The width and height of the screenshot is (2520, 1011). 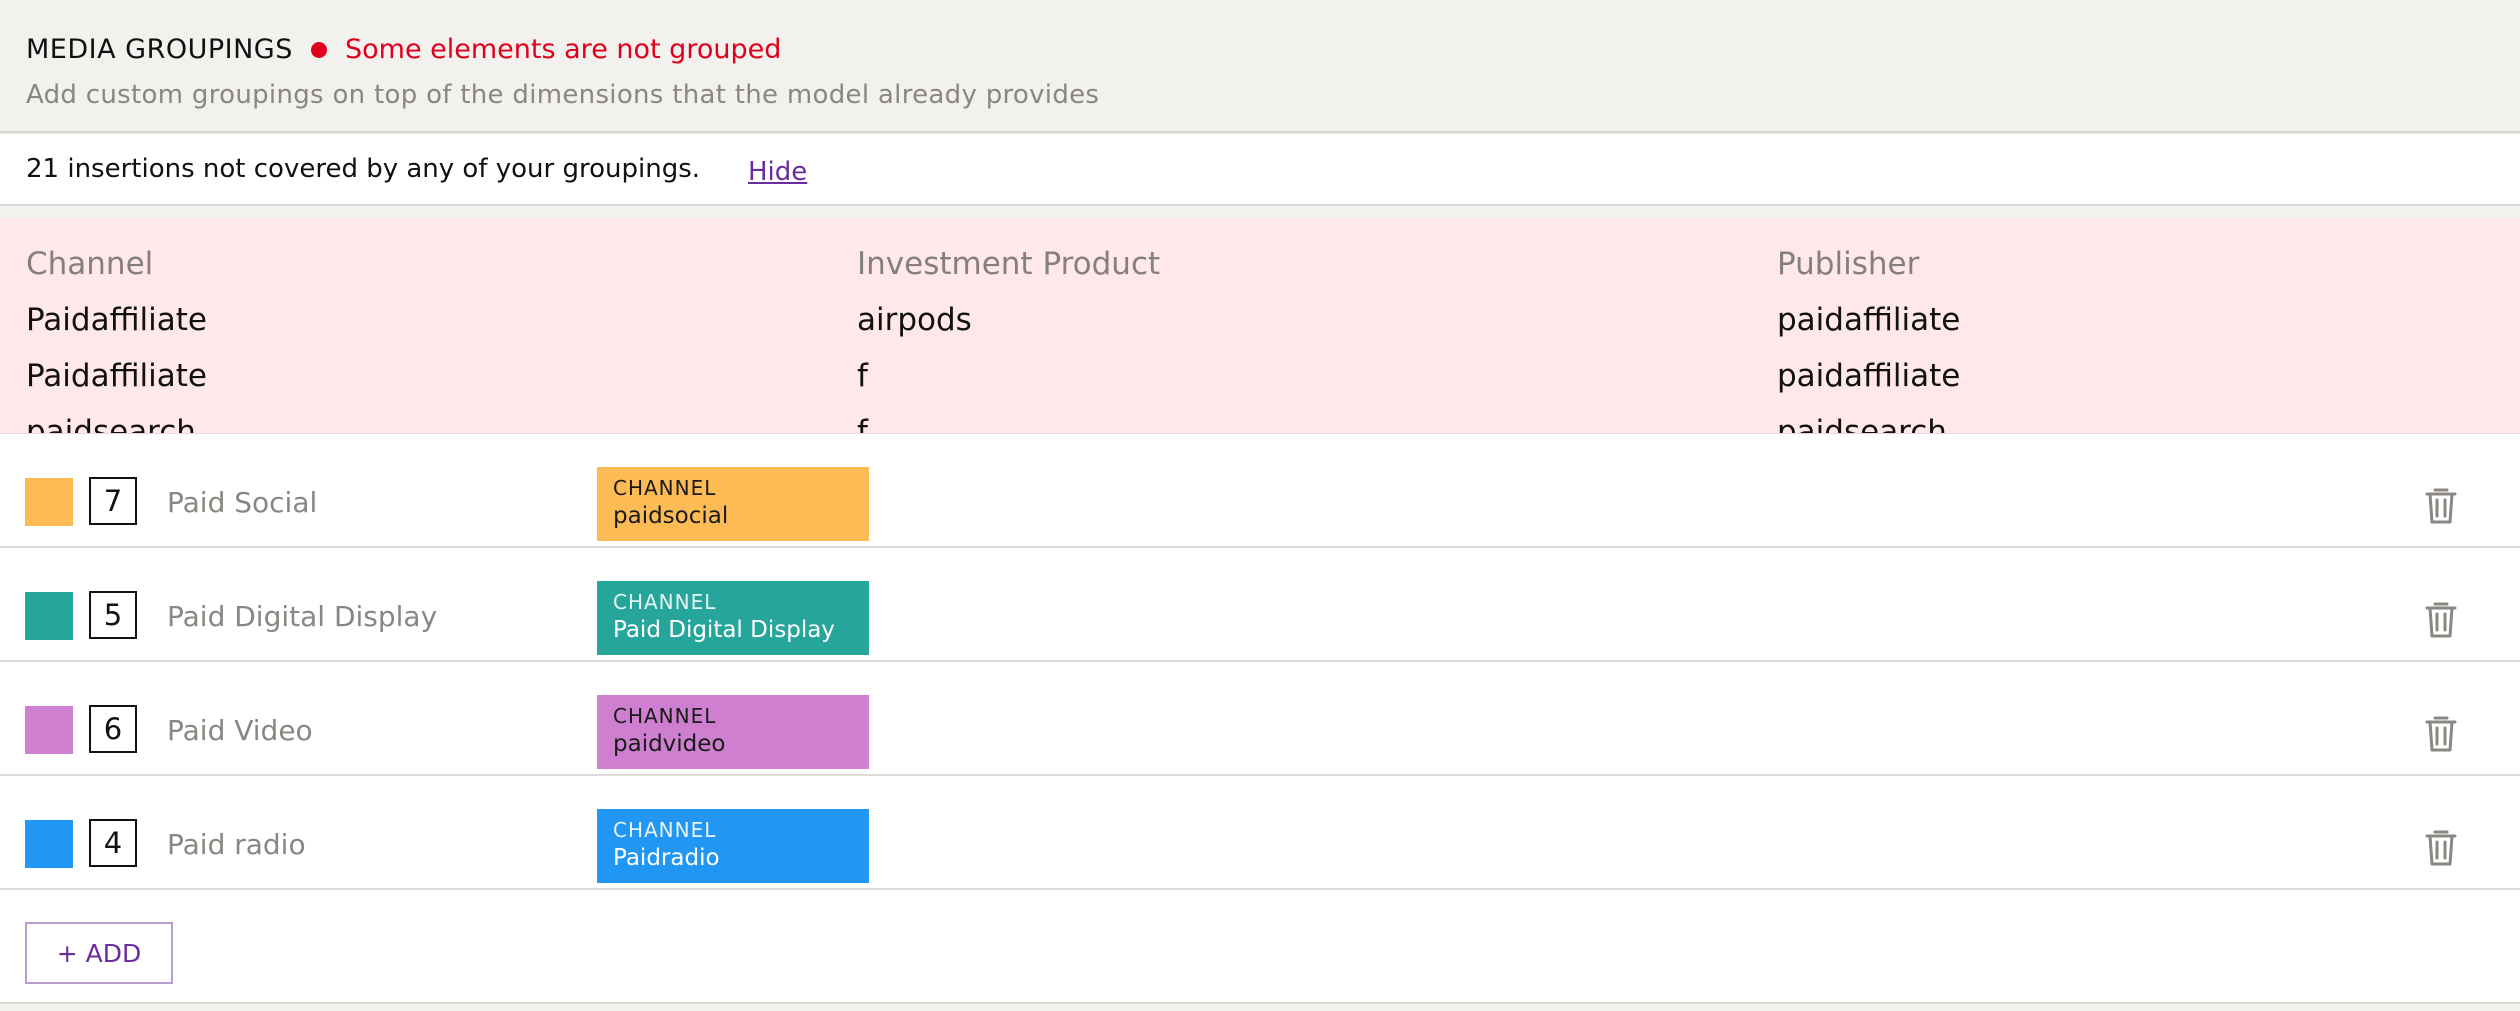 I want to click on chip-dimension-value: paidvideo, so click(x=669, y=744).